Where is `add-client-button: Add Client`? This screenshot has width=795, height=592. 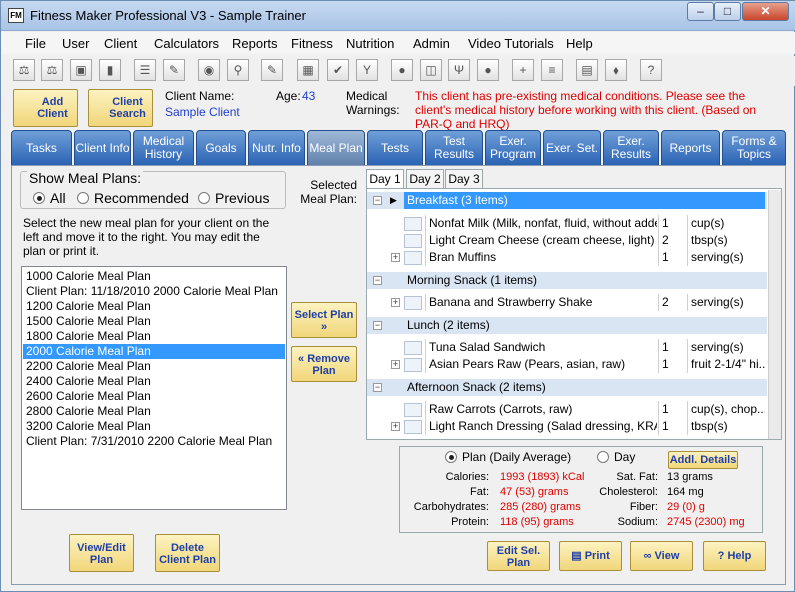
add-client-button: Add Client is located at coordinates (45, 108).